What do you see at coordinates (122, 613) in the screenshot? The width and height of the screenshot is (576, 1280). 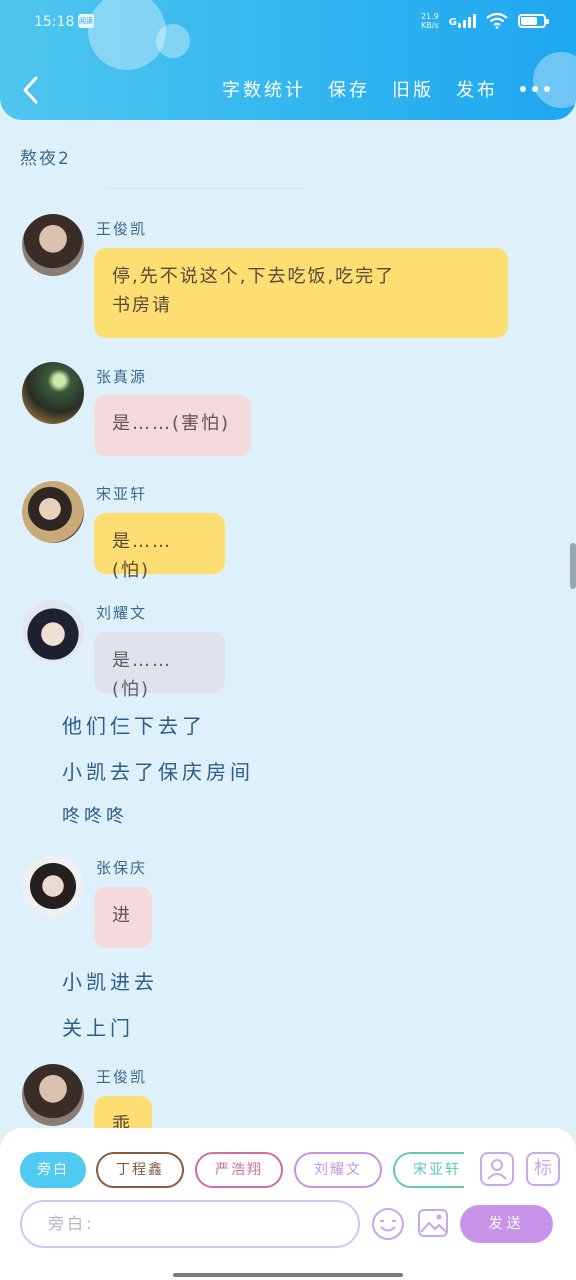 I see `speaker-name: 刘耀文` at bounding box center [122, 613].